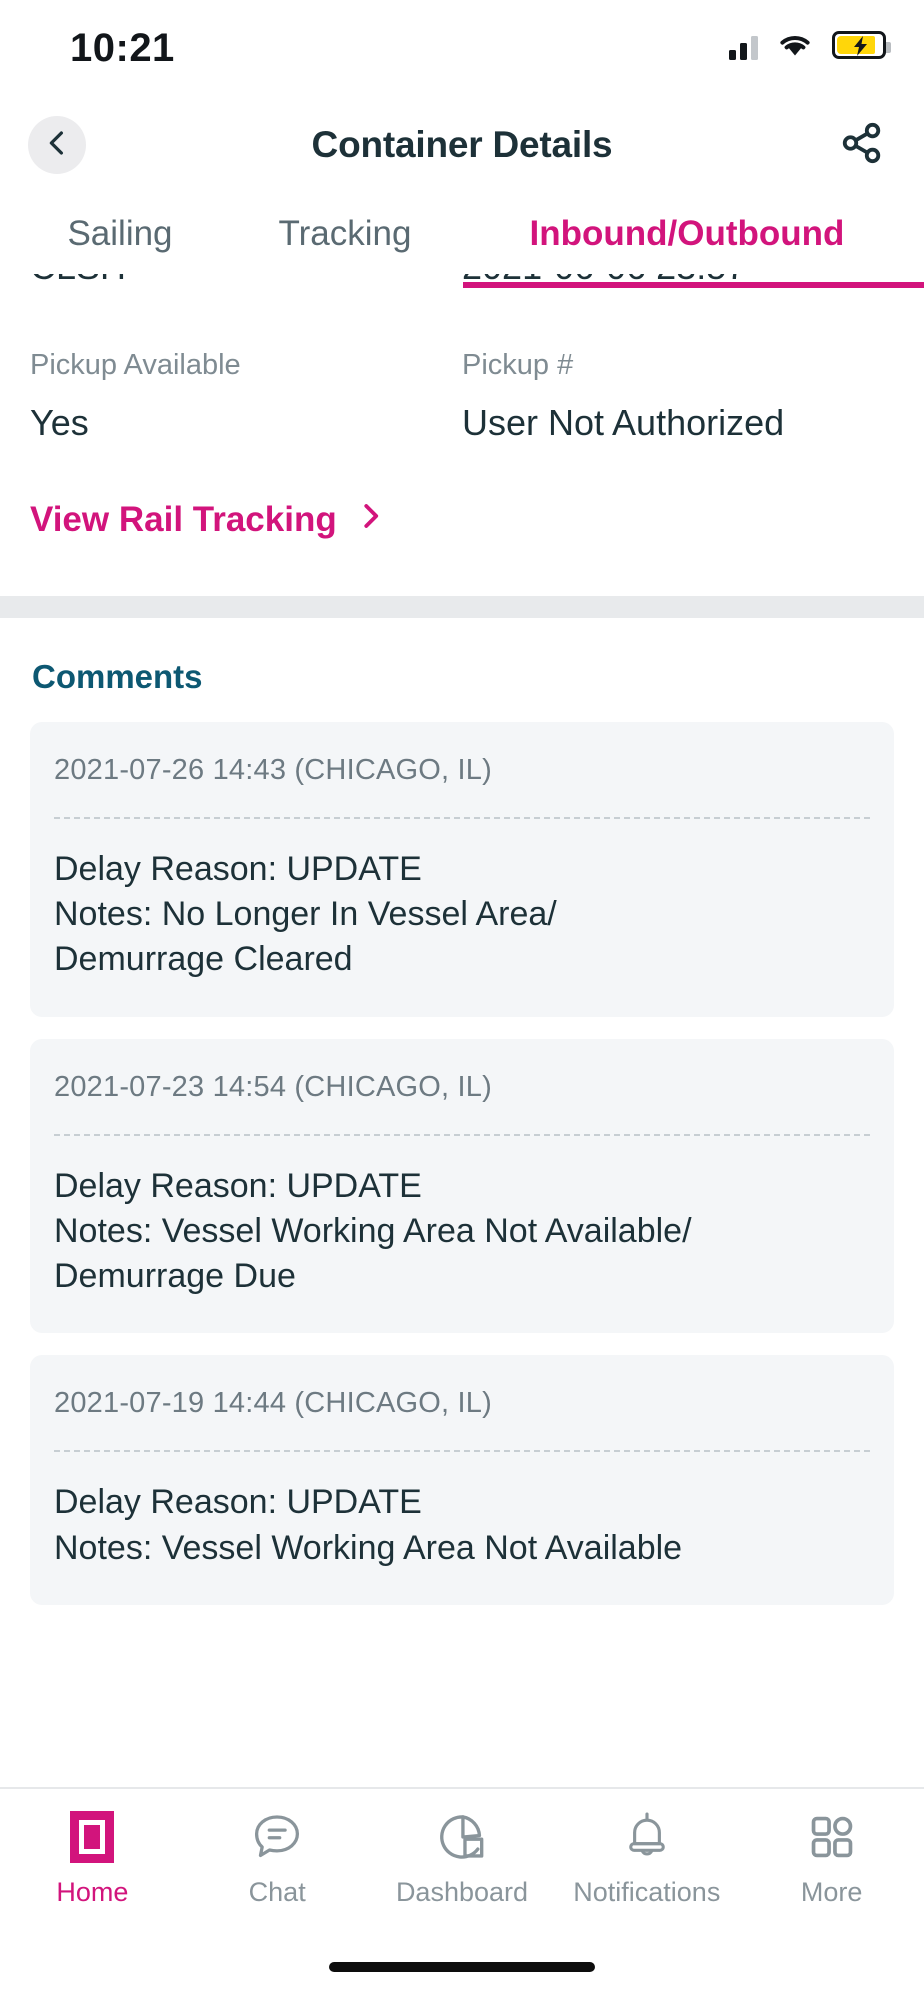 This screenshot has height=1999, width=924. What do you see at coordinates (203, 959) in the screenshot?
I see `comment-notes-line-2: Demurrage Cleared` at bounding box center [203, 959].